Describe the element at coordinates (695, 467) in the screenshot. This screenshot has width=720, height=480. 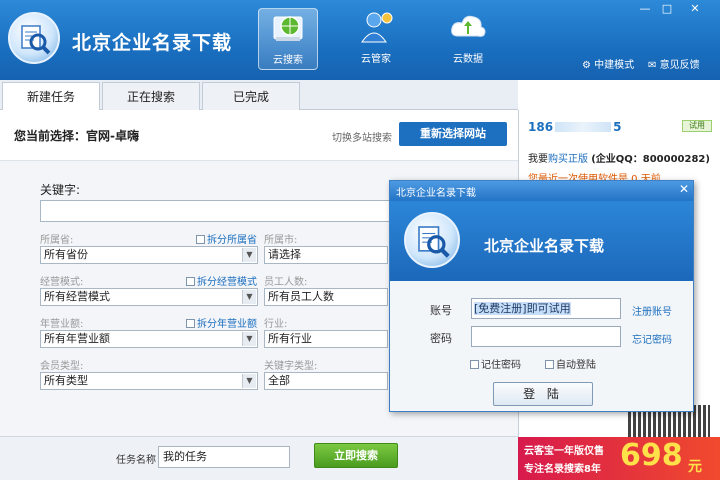
I see `promo-unit: 元` at that location.